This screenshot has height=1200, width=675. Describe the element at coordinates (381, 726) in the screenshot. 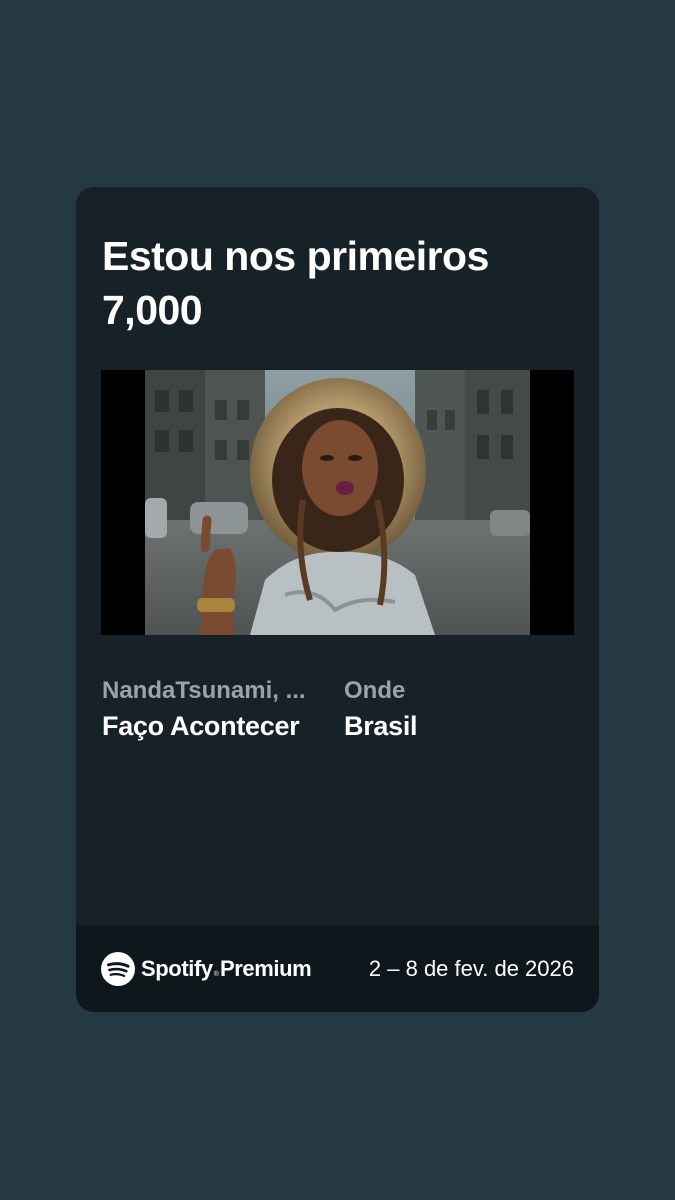

I see `location-value: Brasil` at that location.